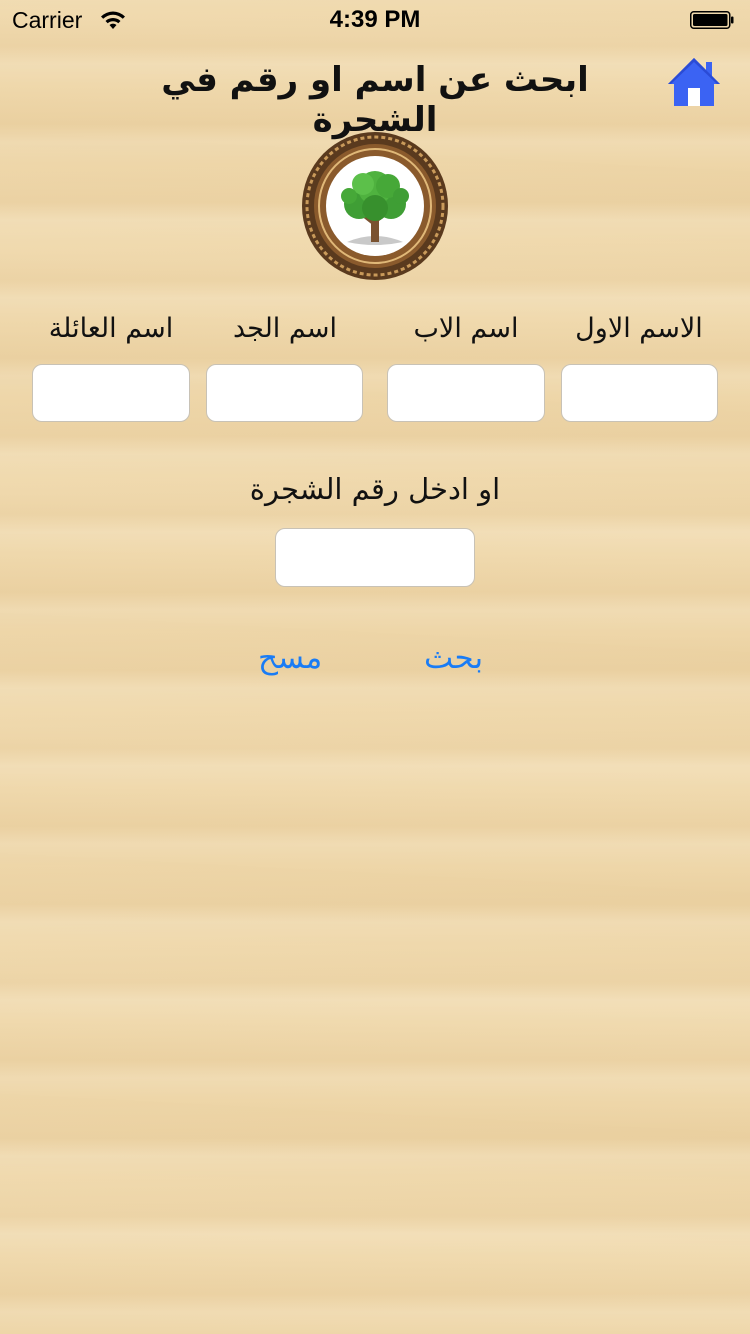 The width and height of the screenshot is (750, 1334). Describe the element at coordinates (111, 393) in the screenshot. I see `family-name-field` at that location.